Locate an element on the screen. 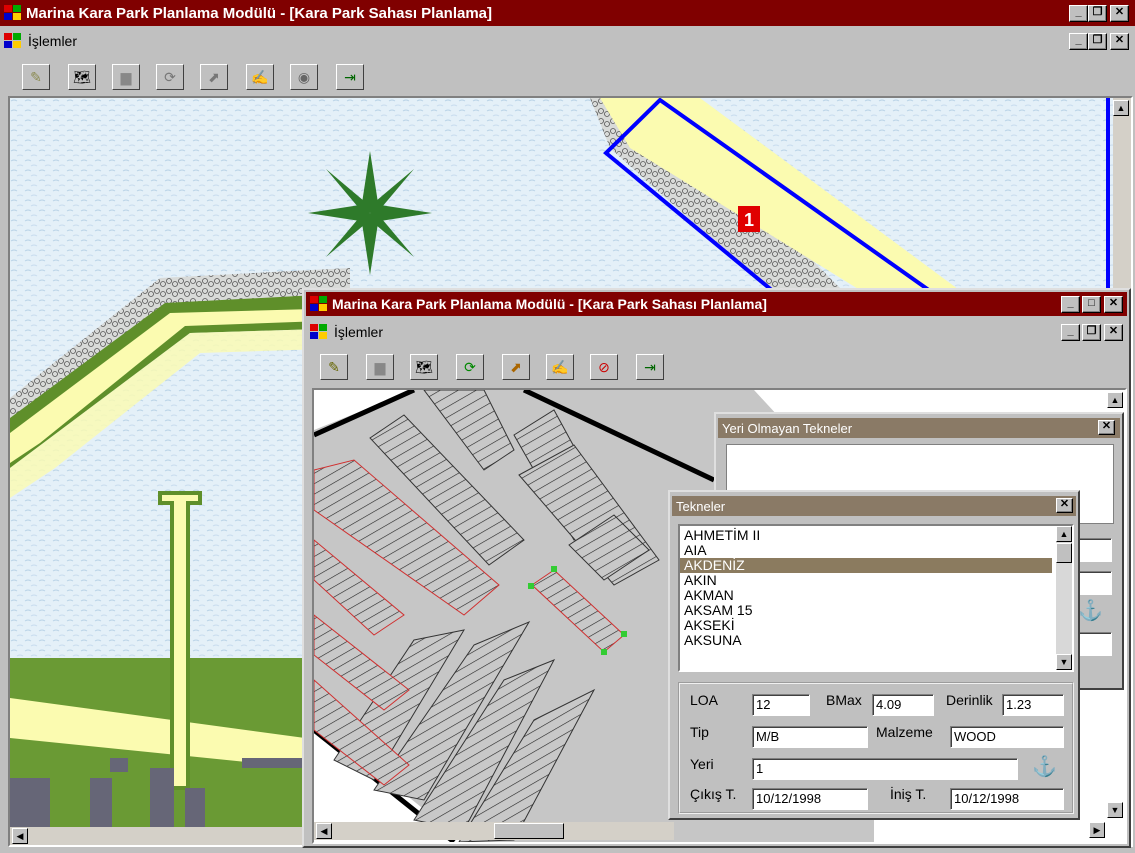 The width and height of the screenshot is (1135, 853). malzeme-label: Malzeme is located at coordinates (904, 732).